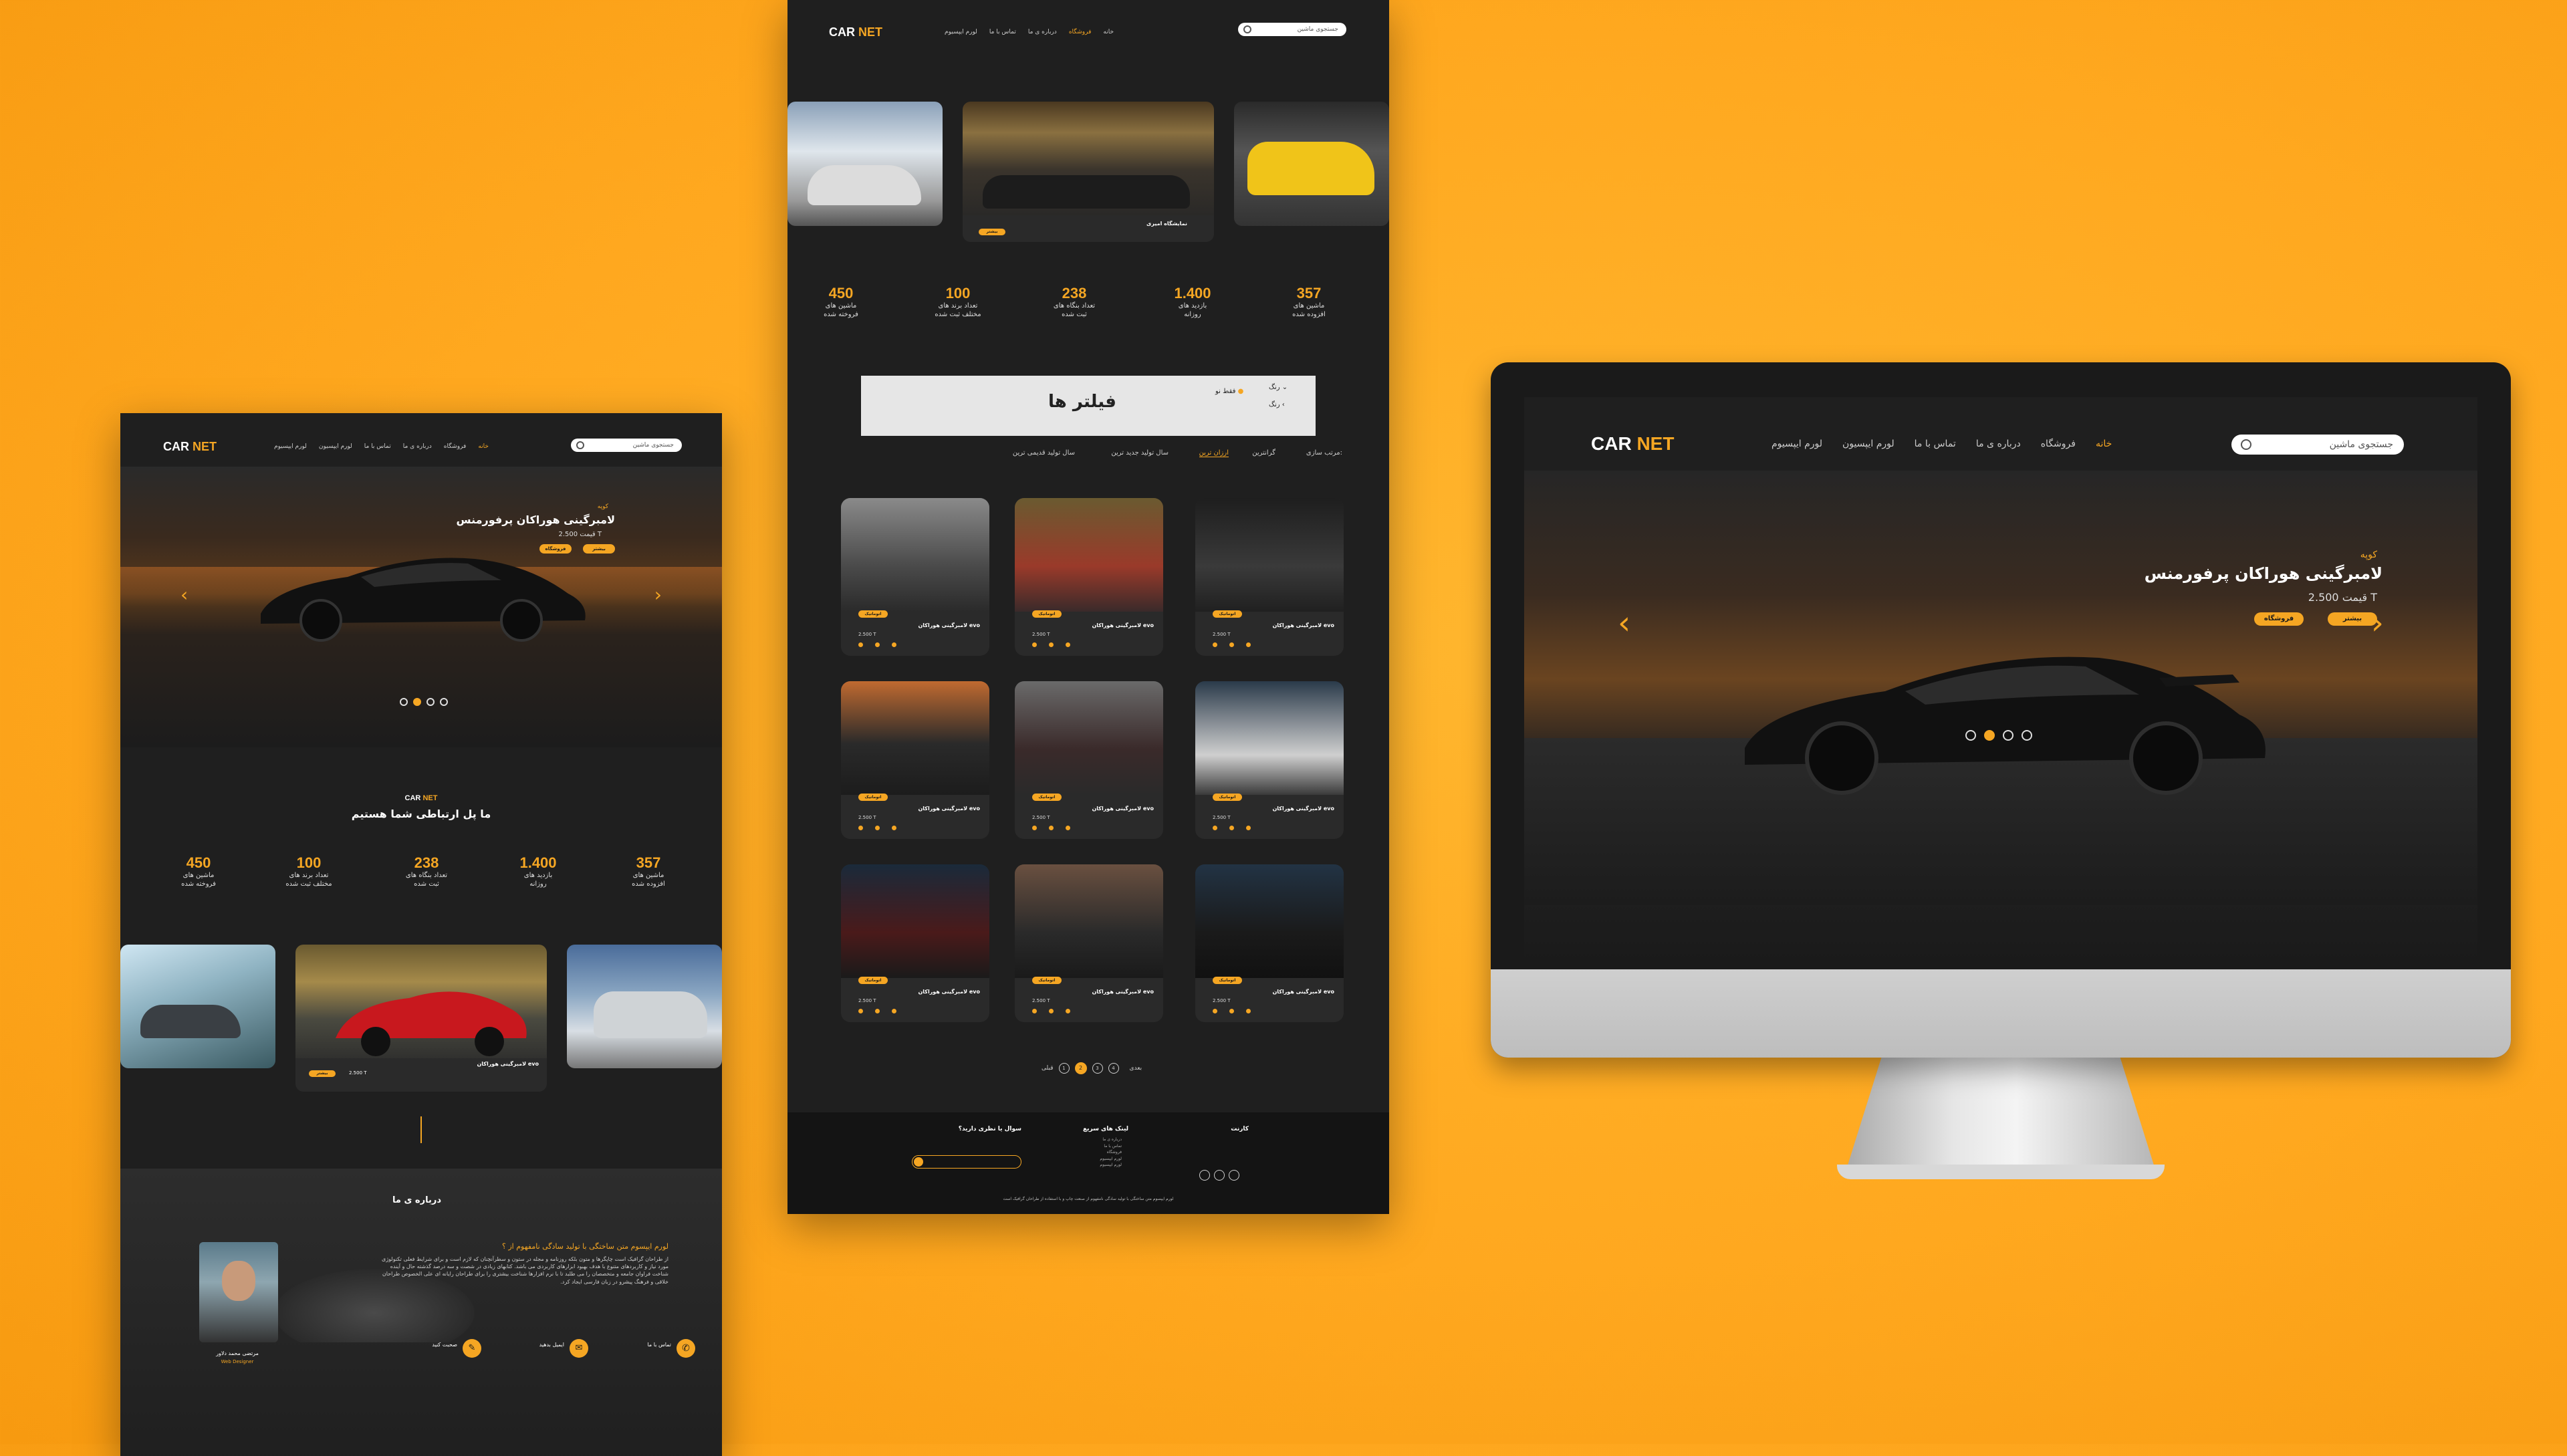 Image resolution: width=2567 pixels, height=1456 pixels. I want to click on footer-col-brand: کارنت, so click(1240, 1129).